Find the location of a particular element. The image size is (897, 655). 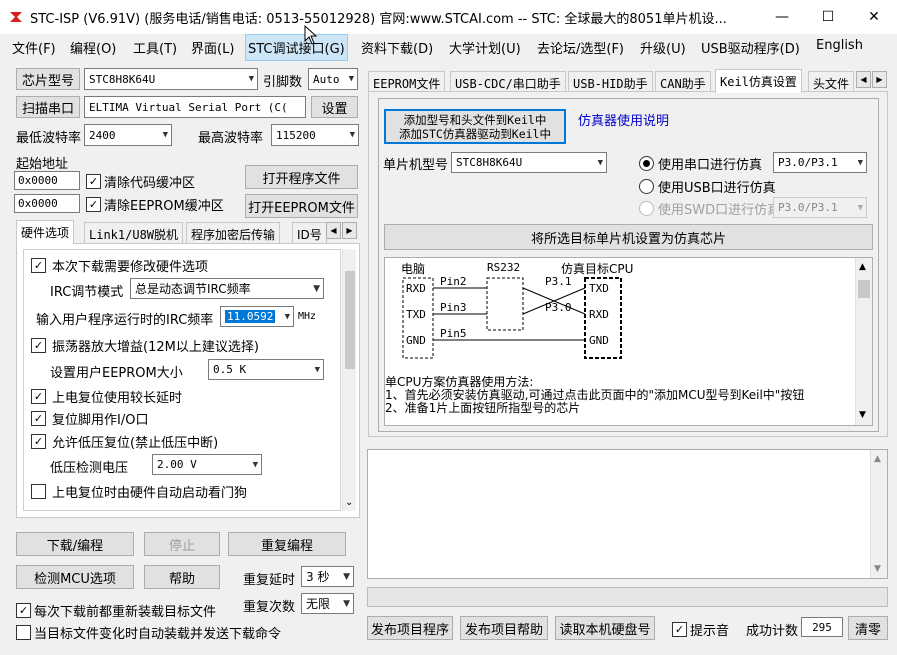

eeprom-address-input: 0x0000 is located at coordinates (47, 203).